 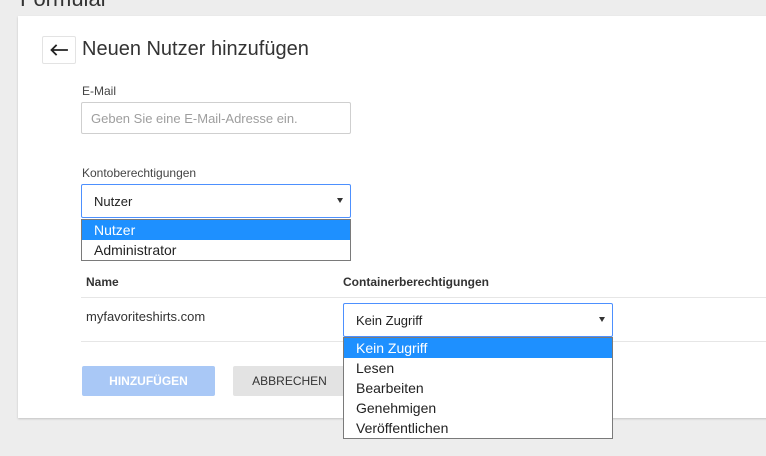 What do you see at coordinates (289, 381) in the screenshot?
I see `cancel-button: ABBRECHEN` at bounding box center [289, 381].